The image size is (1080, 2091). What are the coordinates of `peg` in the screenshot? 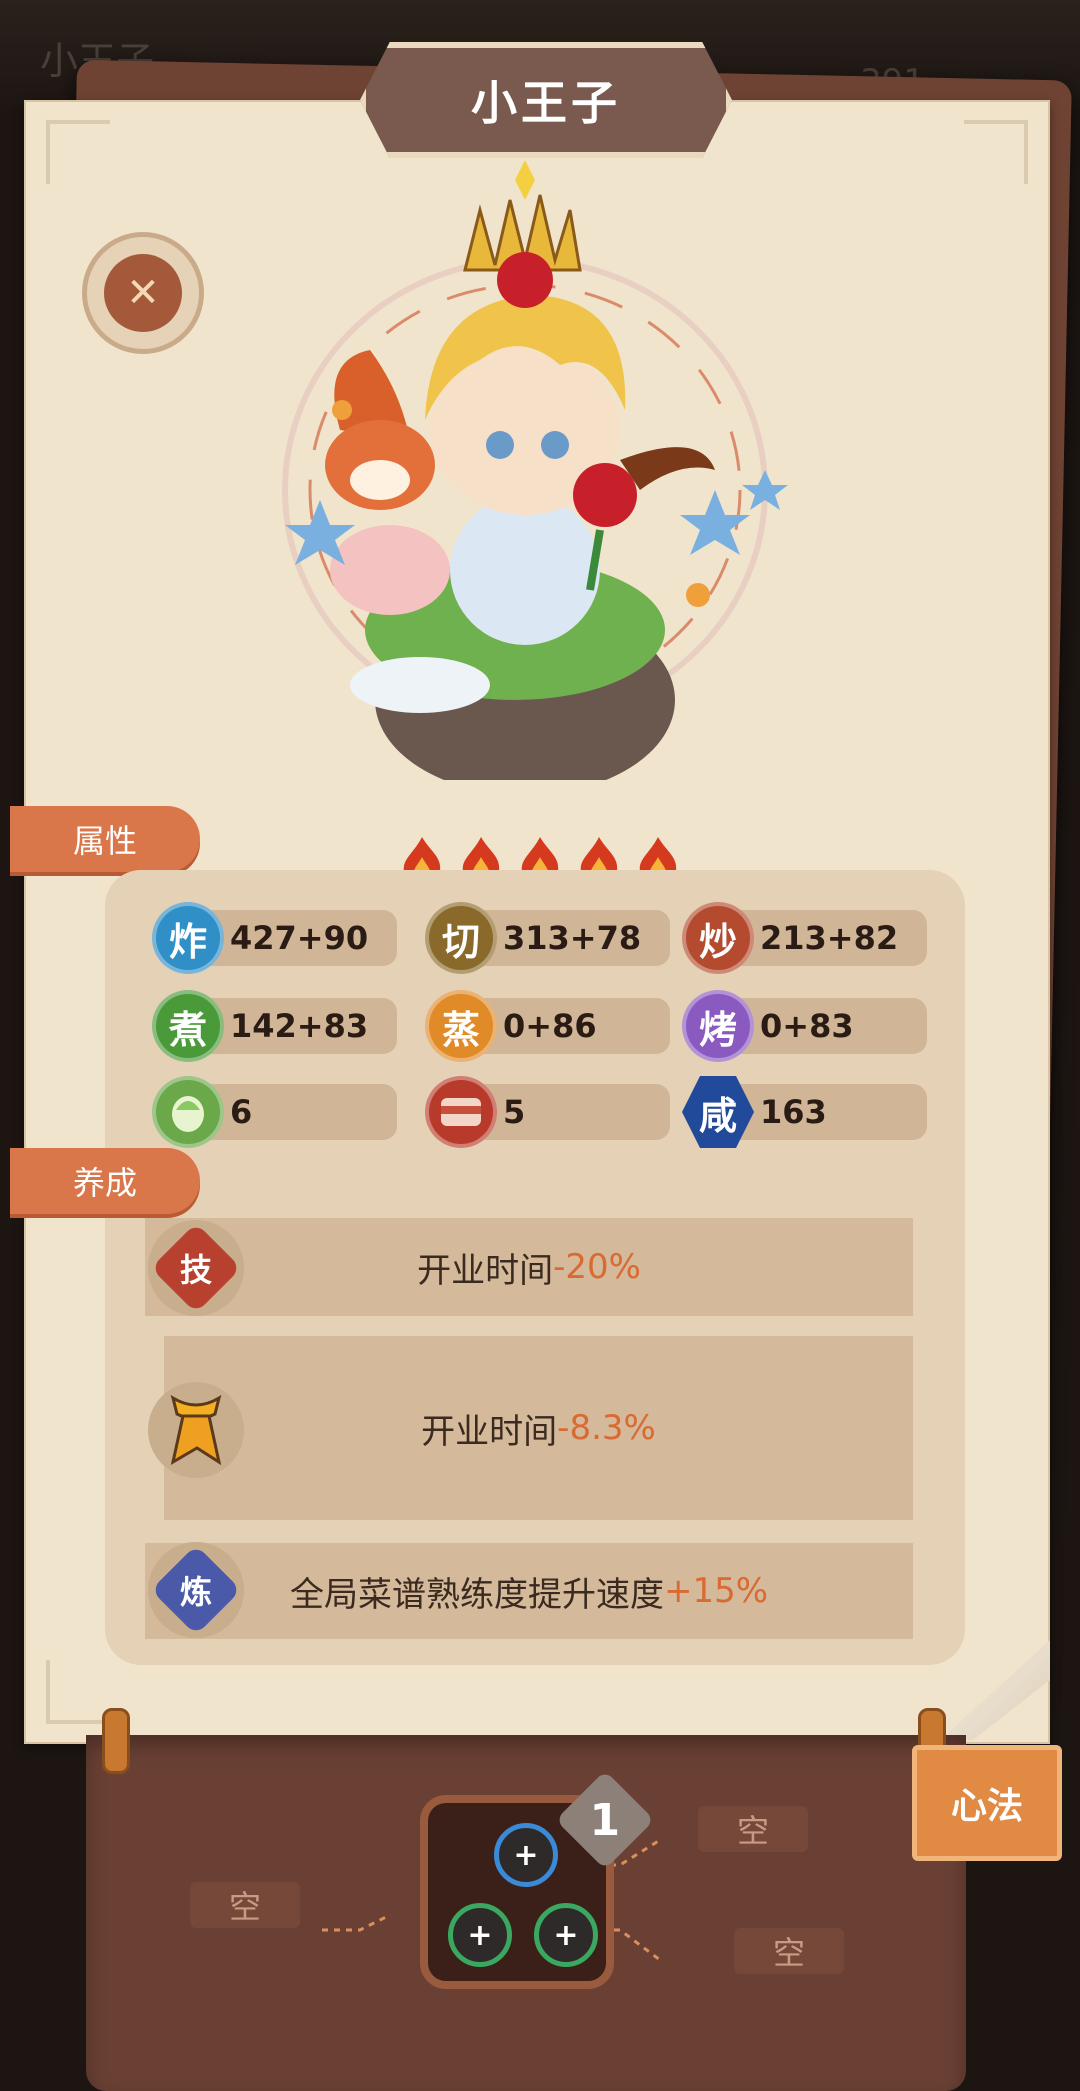 It's located at (116, 1741).